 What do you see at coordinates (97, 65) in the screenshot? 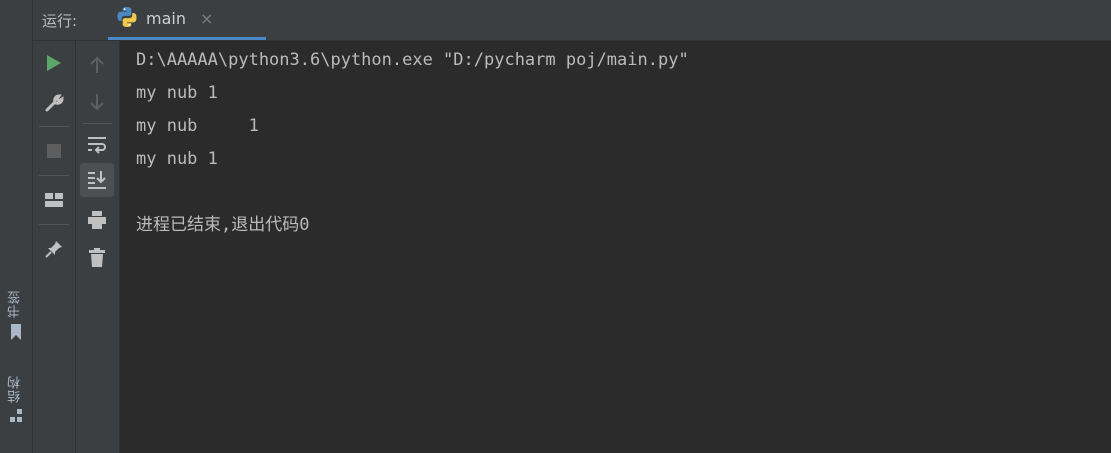
I see `arrow-up-icon` at bounding box center [97, 65].